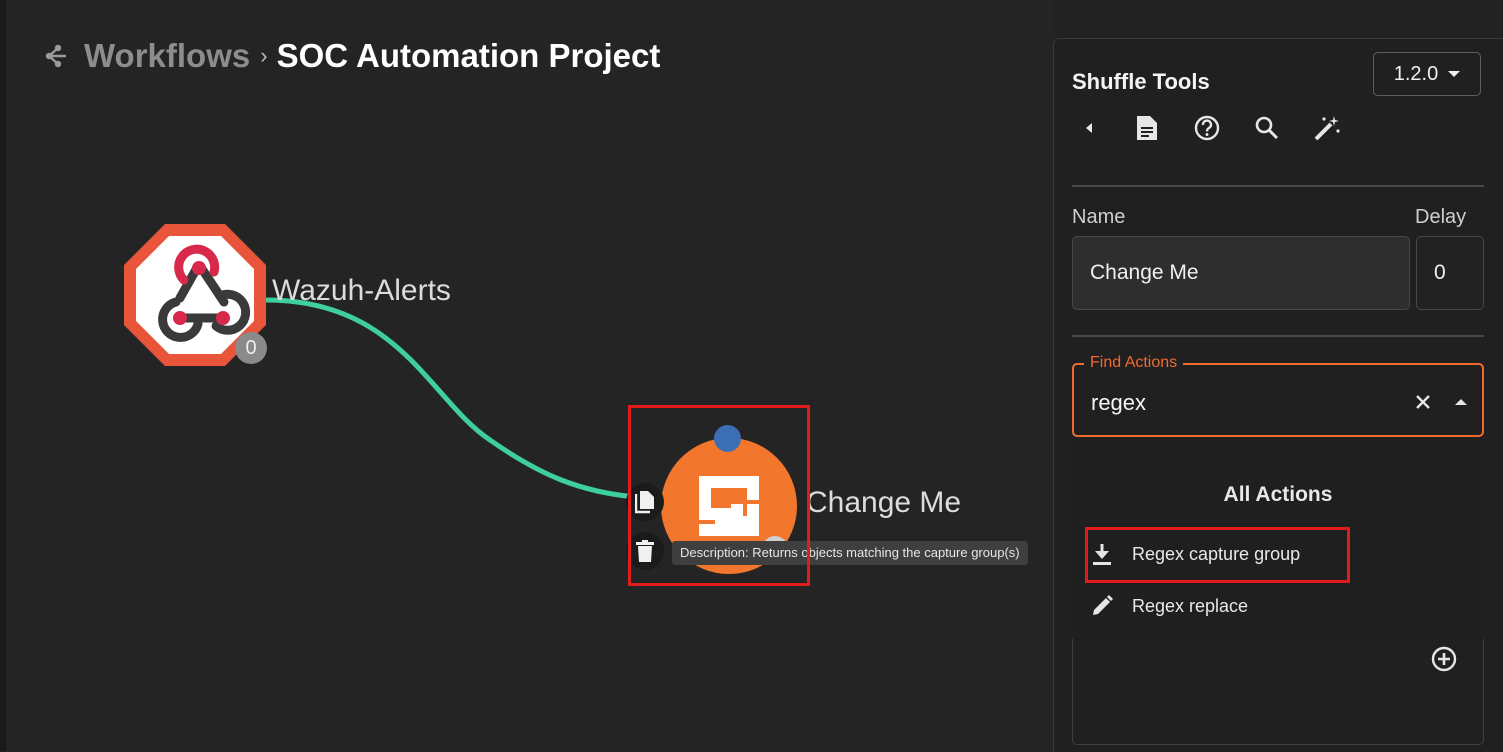 This screenshot has width=1503, height=752. Describe the element at coordinates (1454, 74) in the screenshot. I see `chevron-down-icon` at that location.